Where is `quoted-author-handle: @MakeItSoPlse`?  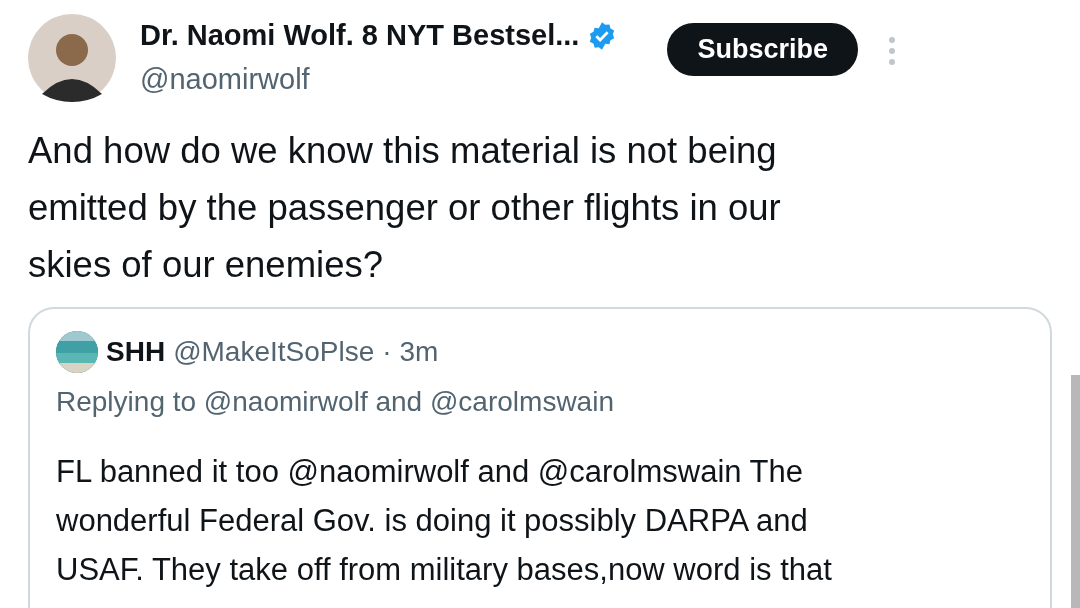 quoted-author-handle: @MakeItSoPlse is located at coordinates (274, 352).